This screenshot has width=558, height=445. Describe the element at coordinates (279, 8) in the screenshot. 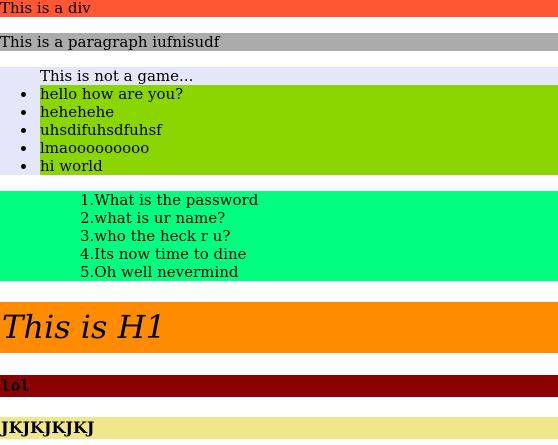

I see `div-block: This is a div` at that location.